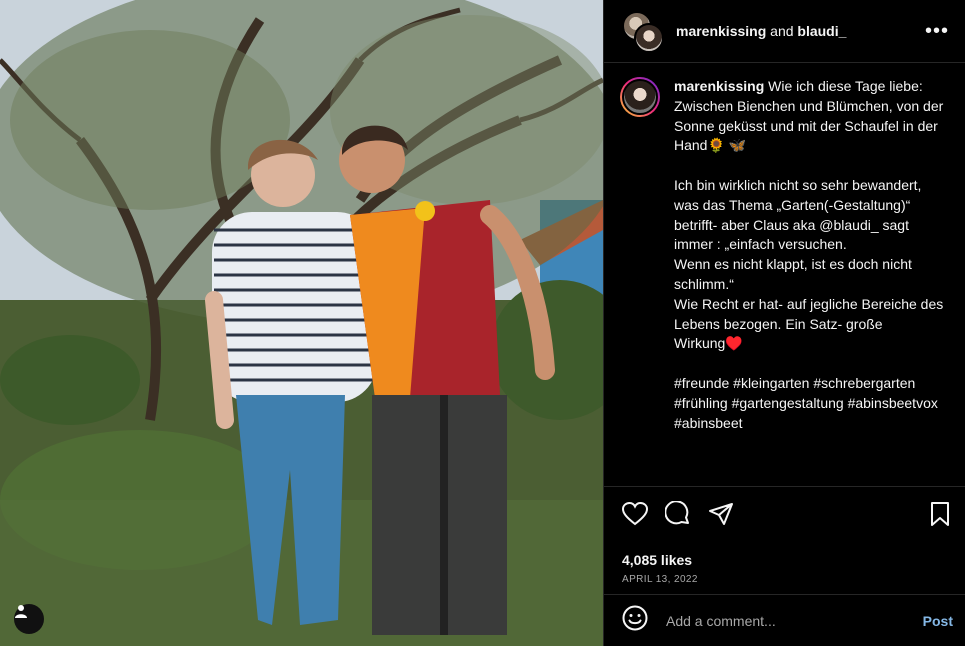 The height and width of the screenshot is (646, 965). I want to click on heart-icon, so click(635, 516).